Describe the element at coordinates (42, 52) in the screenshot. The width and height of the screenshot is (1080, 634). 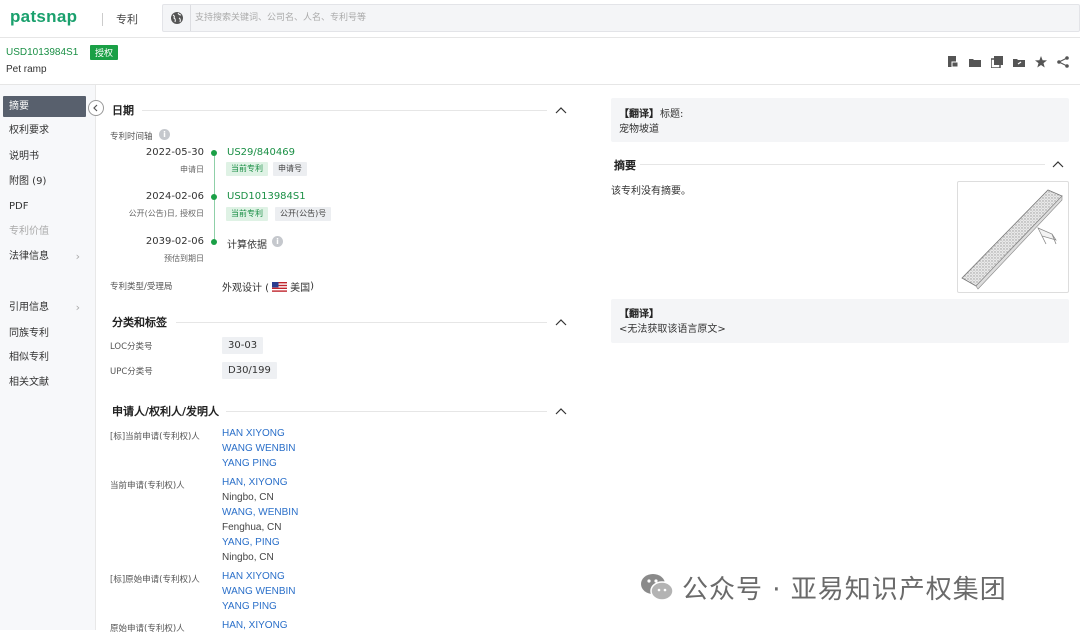
I see `publication-number: USD1013984S1` at that location.